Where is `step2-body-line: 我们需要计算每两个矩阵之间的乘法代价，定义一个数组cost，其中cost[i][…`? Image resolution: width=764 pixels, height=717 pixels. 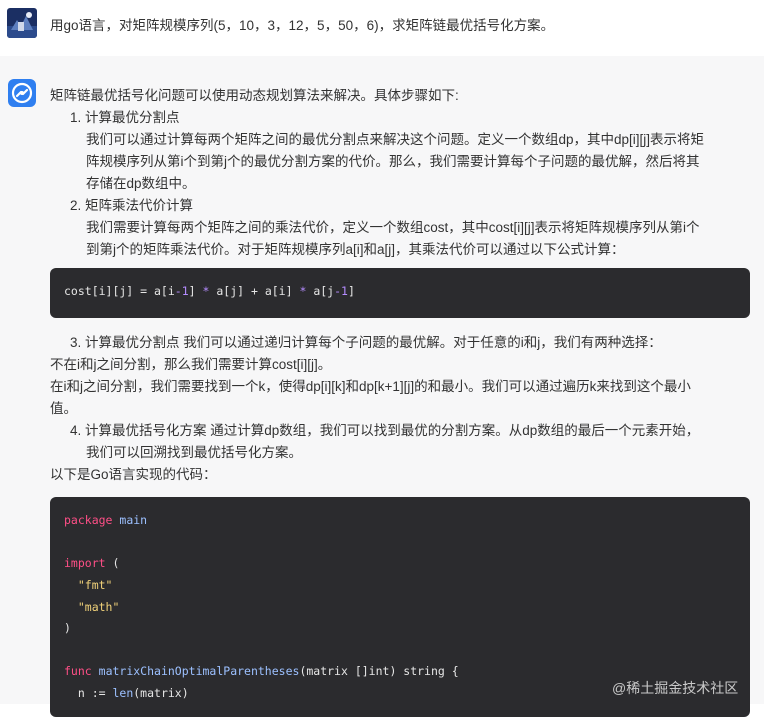
step2-body-line: 我们需要计算每两个矩阵之间的乘法代价，定义一个数组cost，其中cost[i][… is located at coordinates (393, 227).